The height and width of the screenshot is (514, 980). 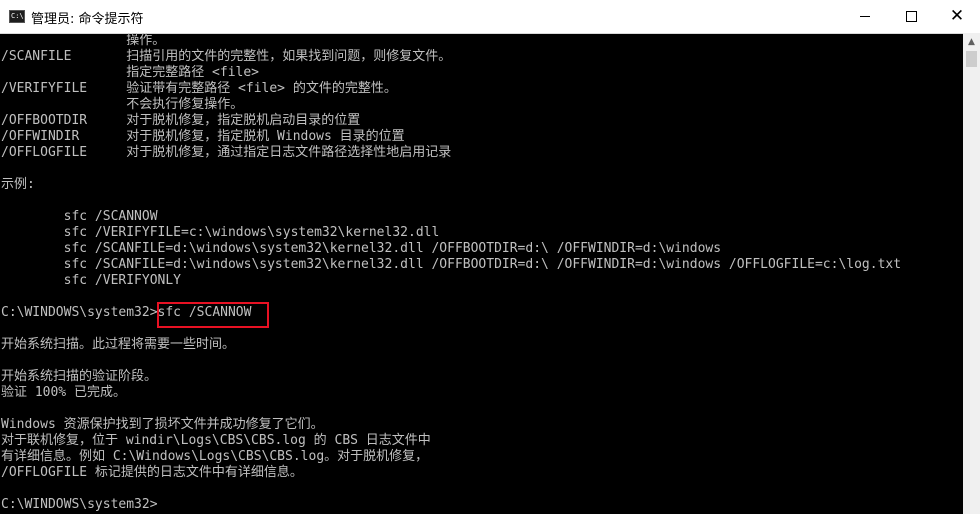 I want to click on close-button: ✕, so click(x=957, y=16).